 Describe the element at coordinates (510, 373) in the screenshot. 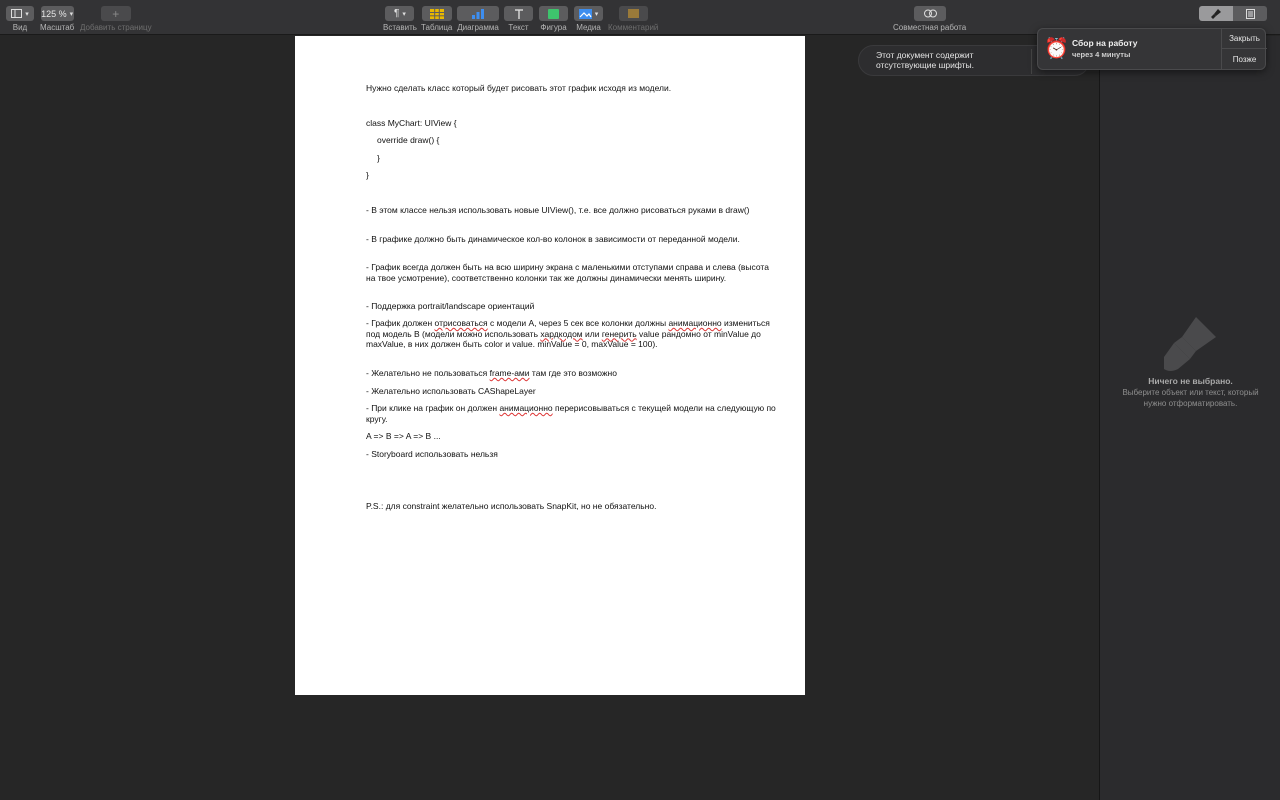

I see `misspelled-word: frame-ами` at that location.